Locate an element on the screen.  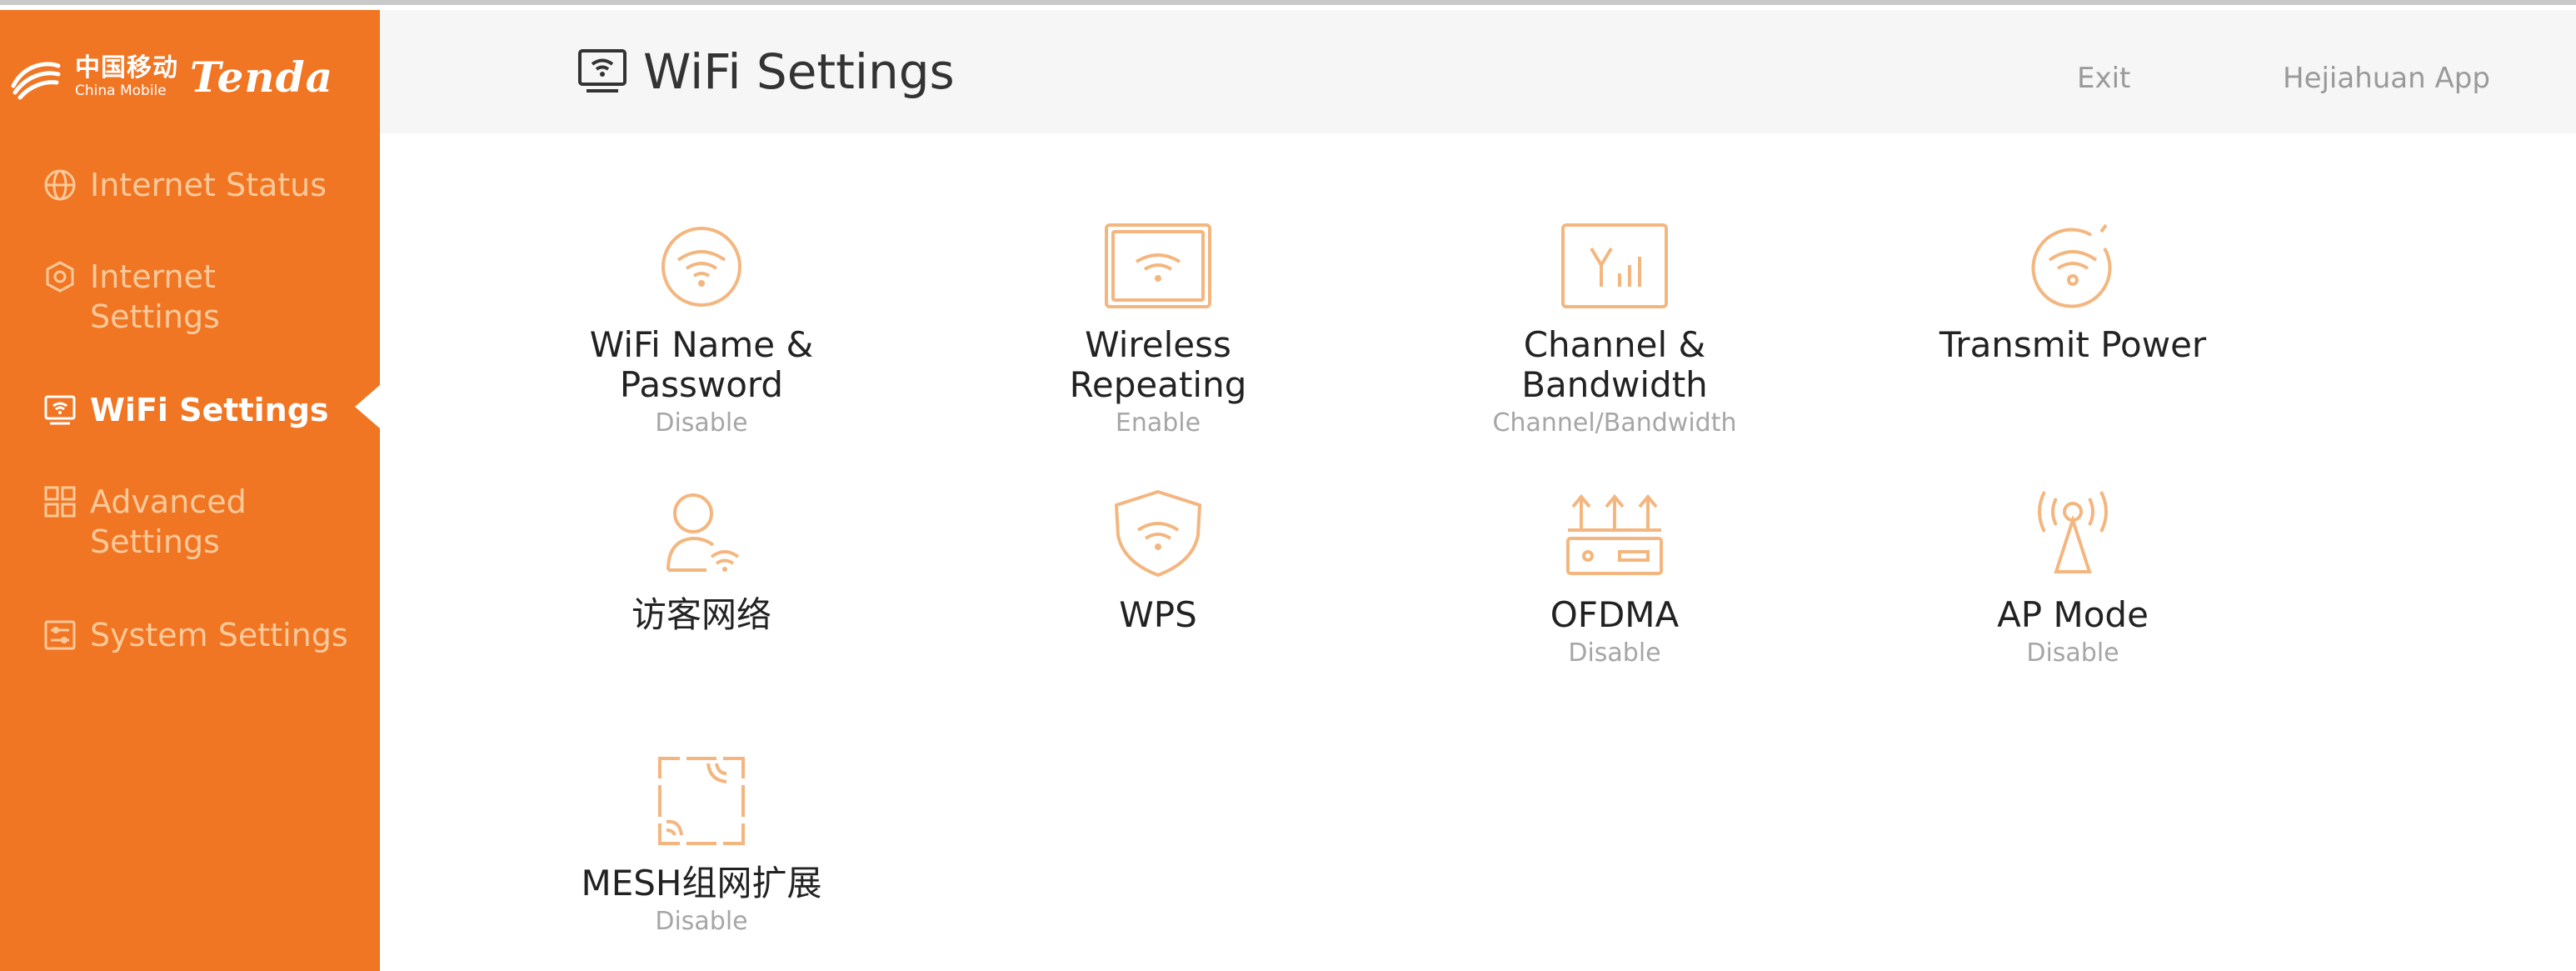
tile-ofdma: OFDMA Disable is located at coordinates (1615, 578).